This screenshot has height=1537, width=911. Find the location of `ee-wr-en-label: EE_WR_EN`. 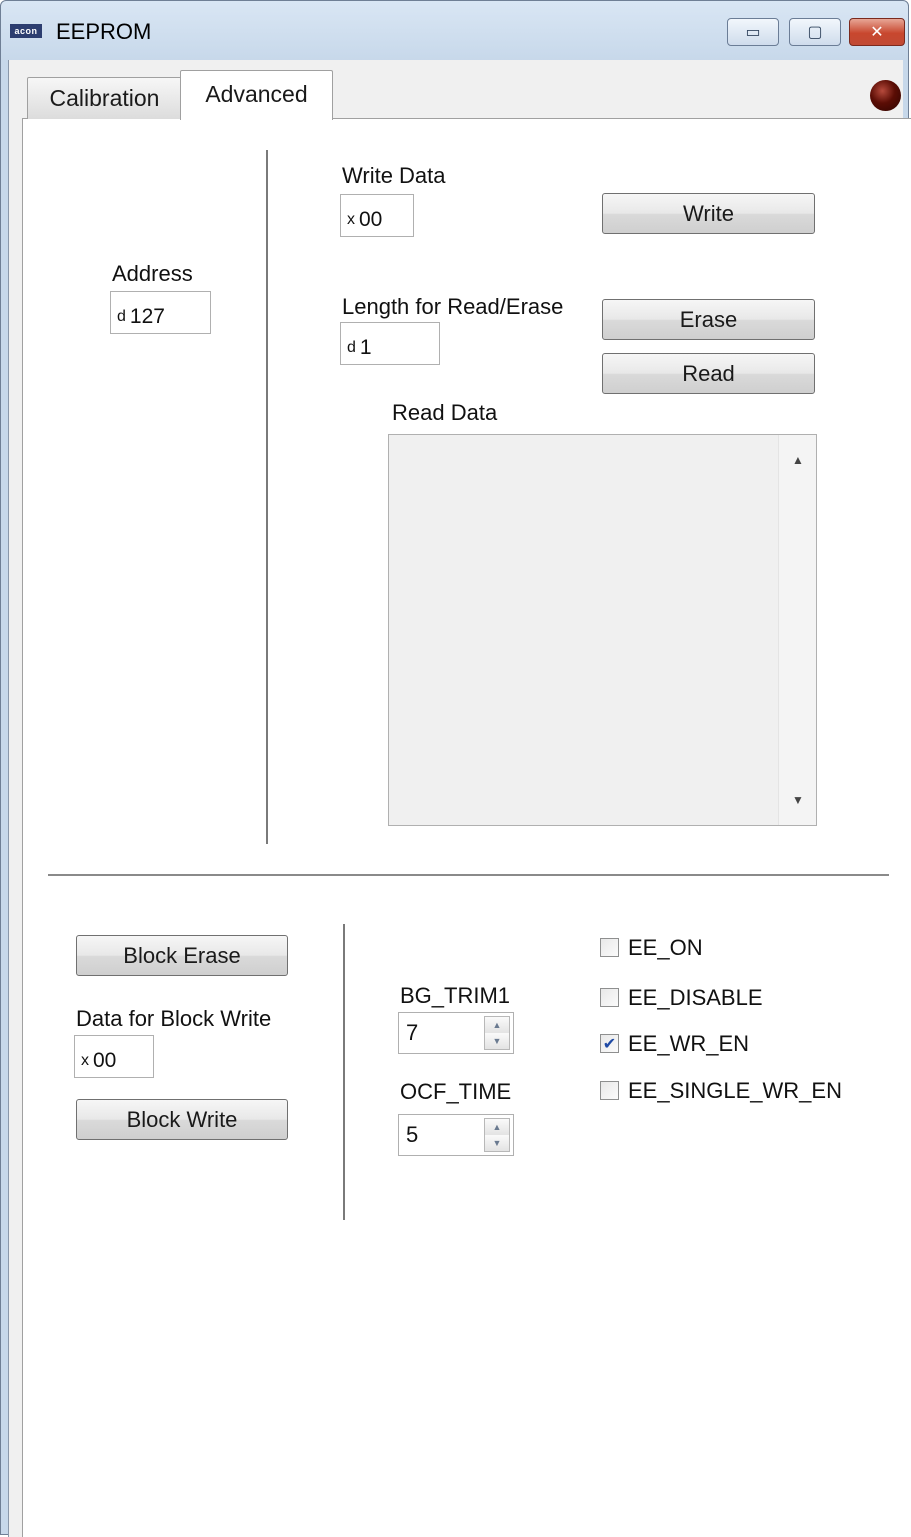

ee-wr-en-label: EE_WR_EN is located at coordinates (689, 1043).